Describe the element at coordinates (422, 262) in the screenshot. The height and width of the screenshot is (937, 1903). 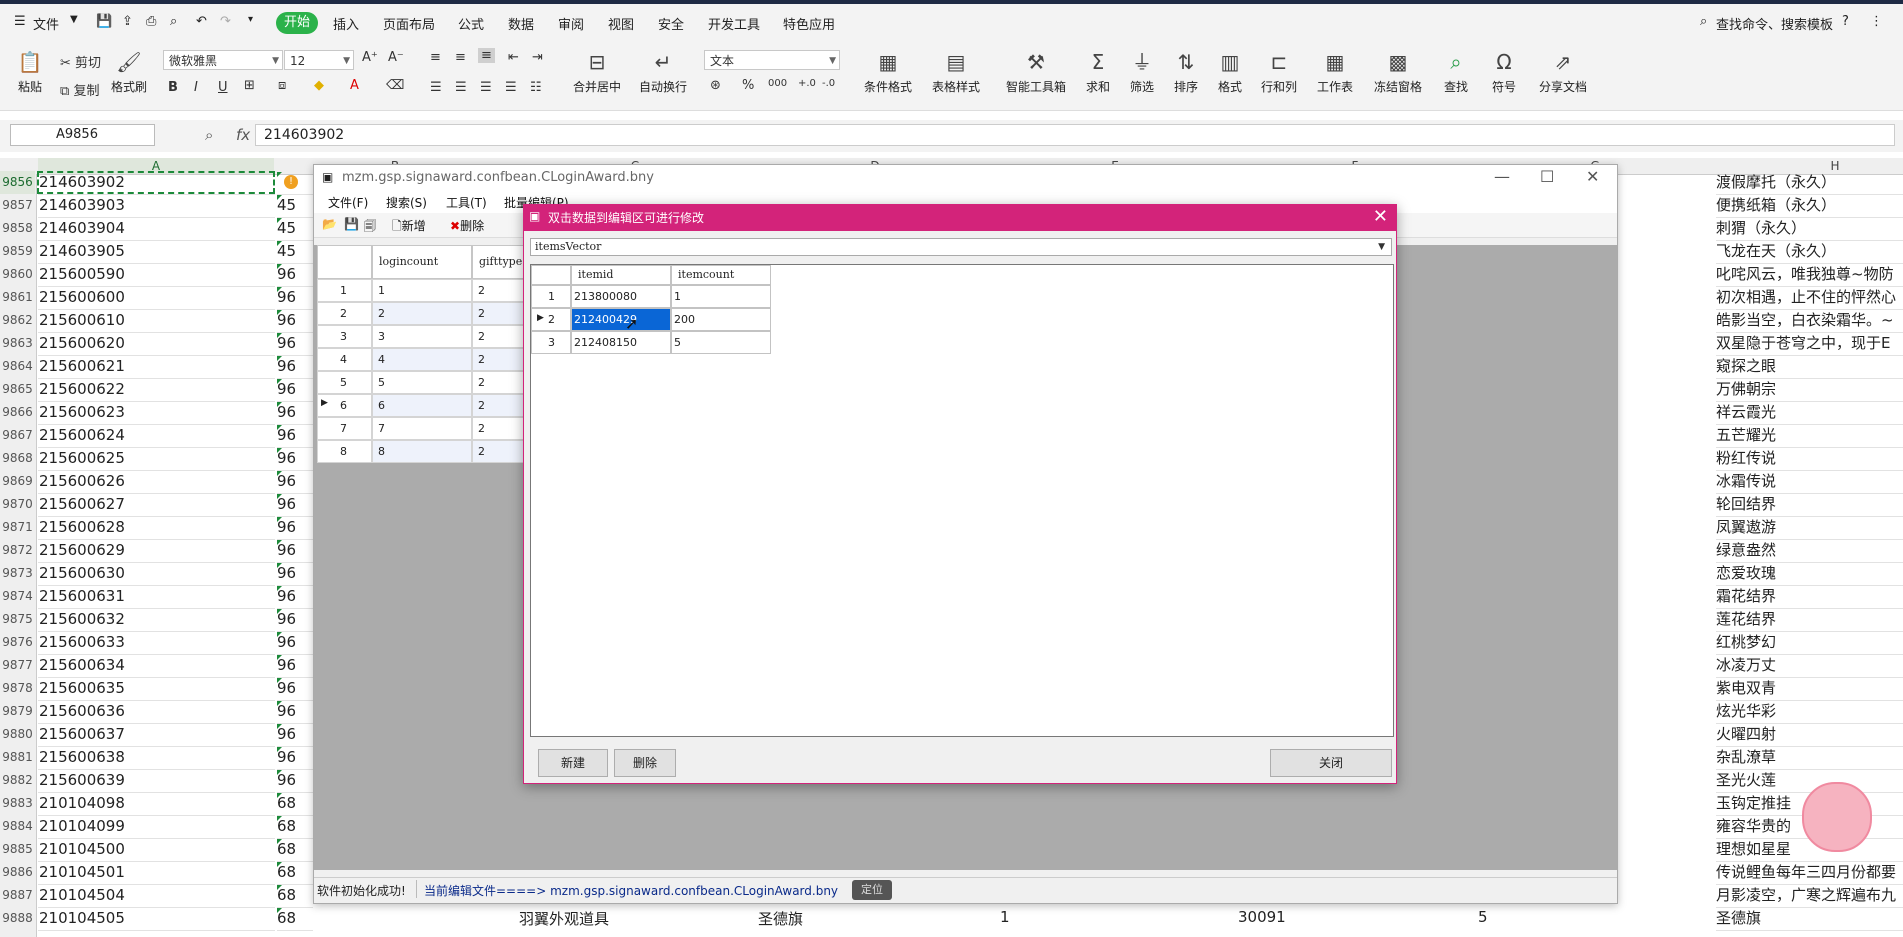
I see `grid-header-logincount: logincount` at that location.